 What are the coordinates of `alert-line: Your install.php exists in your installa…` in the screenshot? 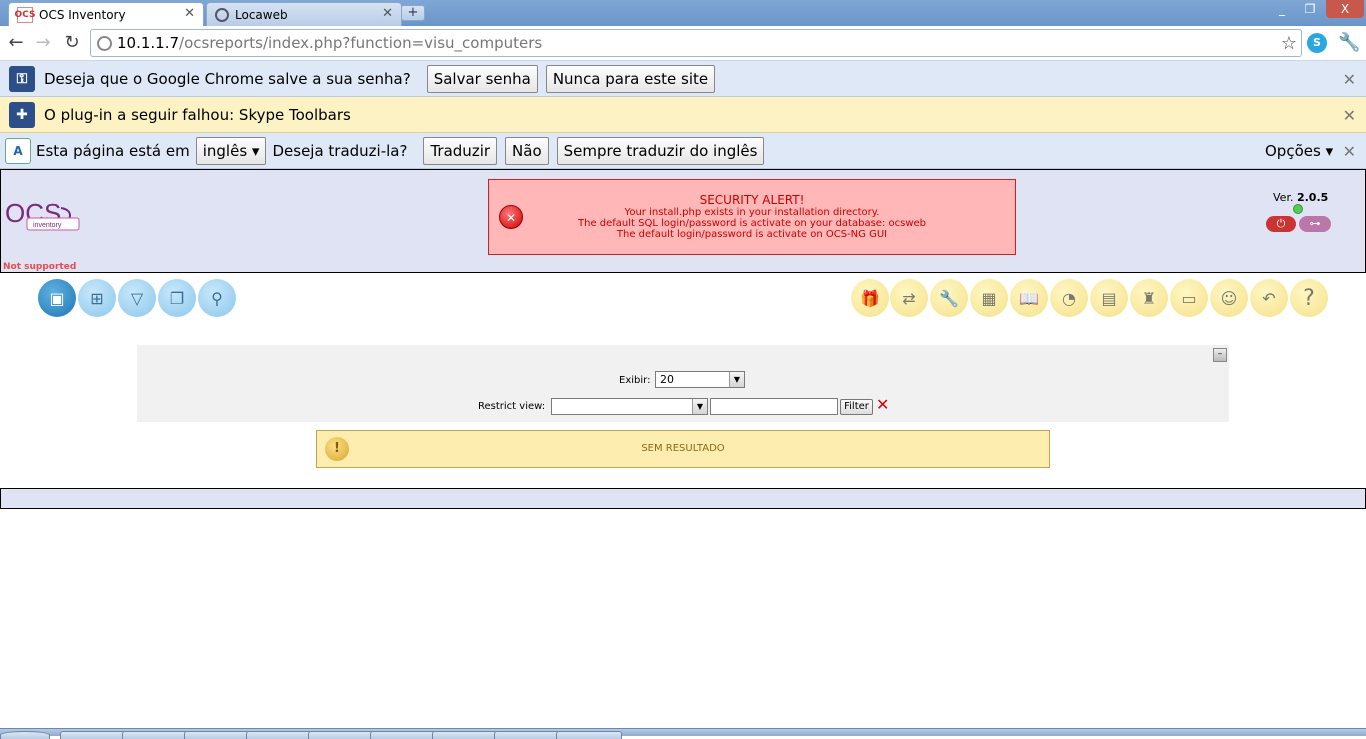 It's located at (752, 212).